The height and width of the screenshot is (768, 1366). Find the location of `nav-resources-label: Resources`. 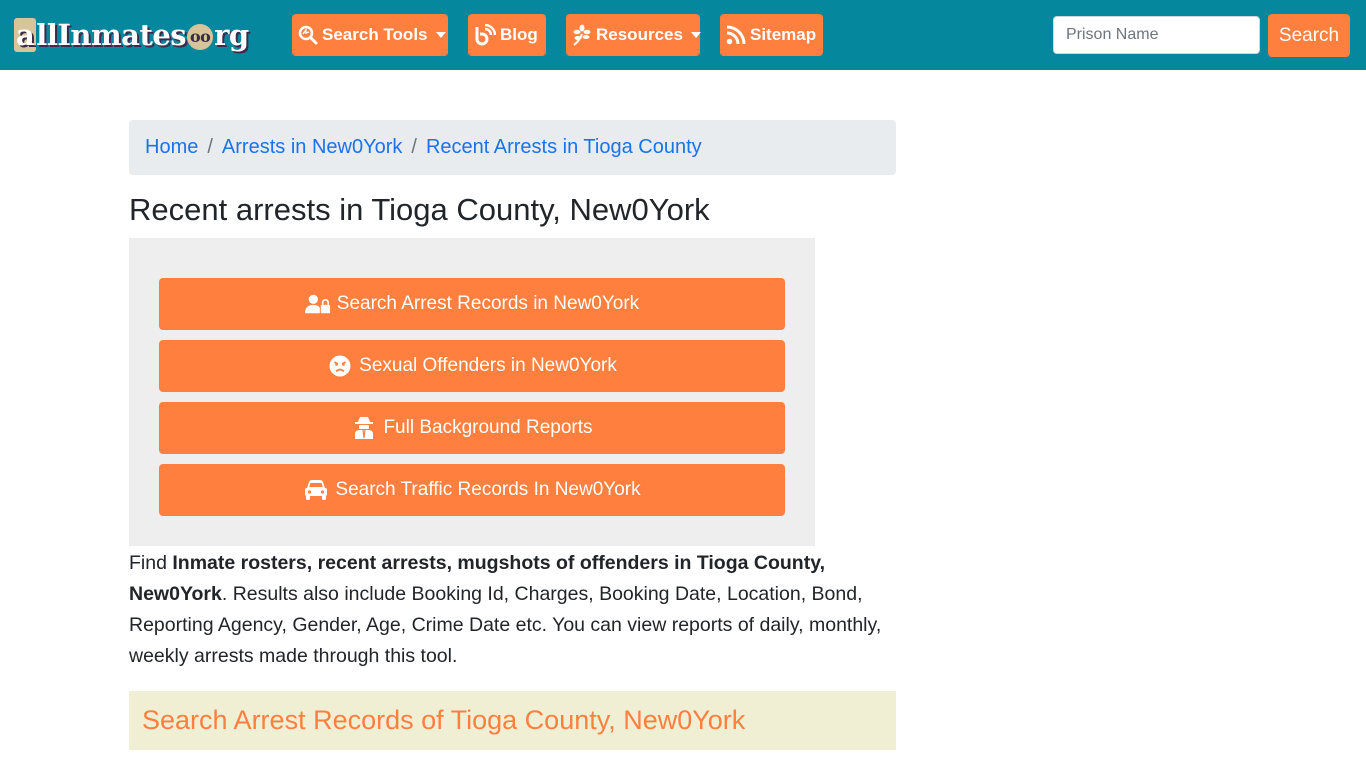

nav-resources-label: Resources is located at coordinates (639, 34).